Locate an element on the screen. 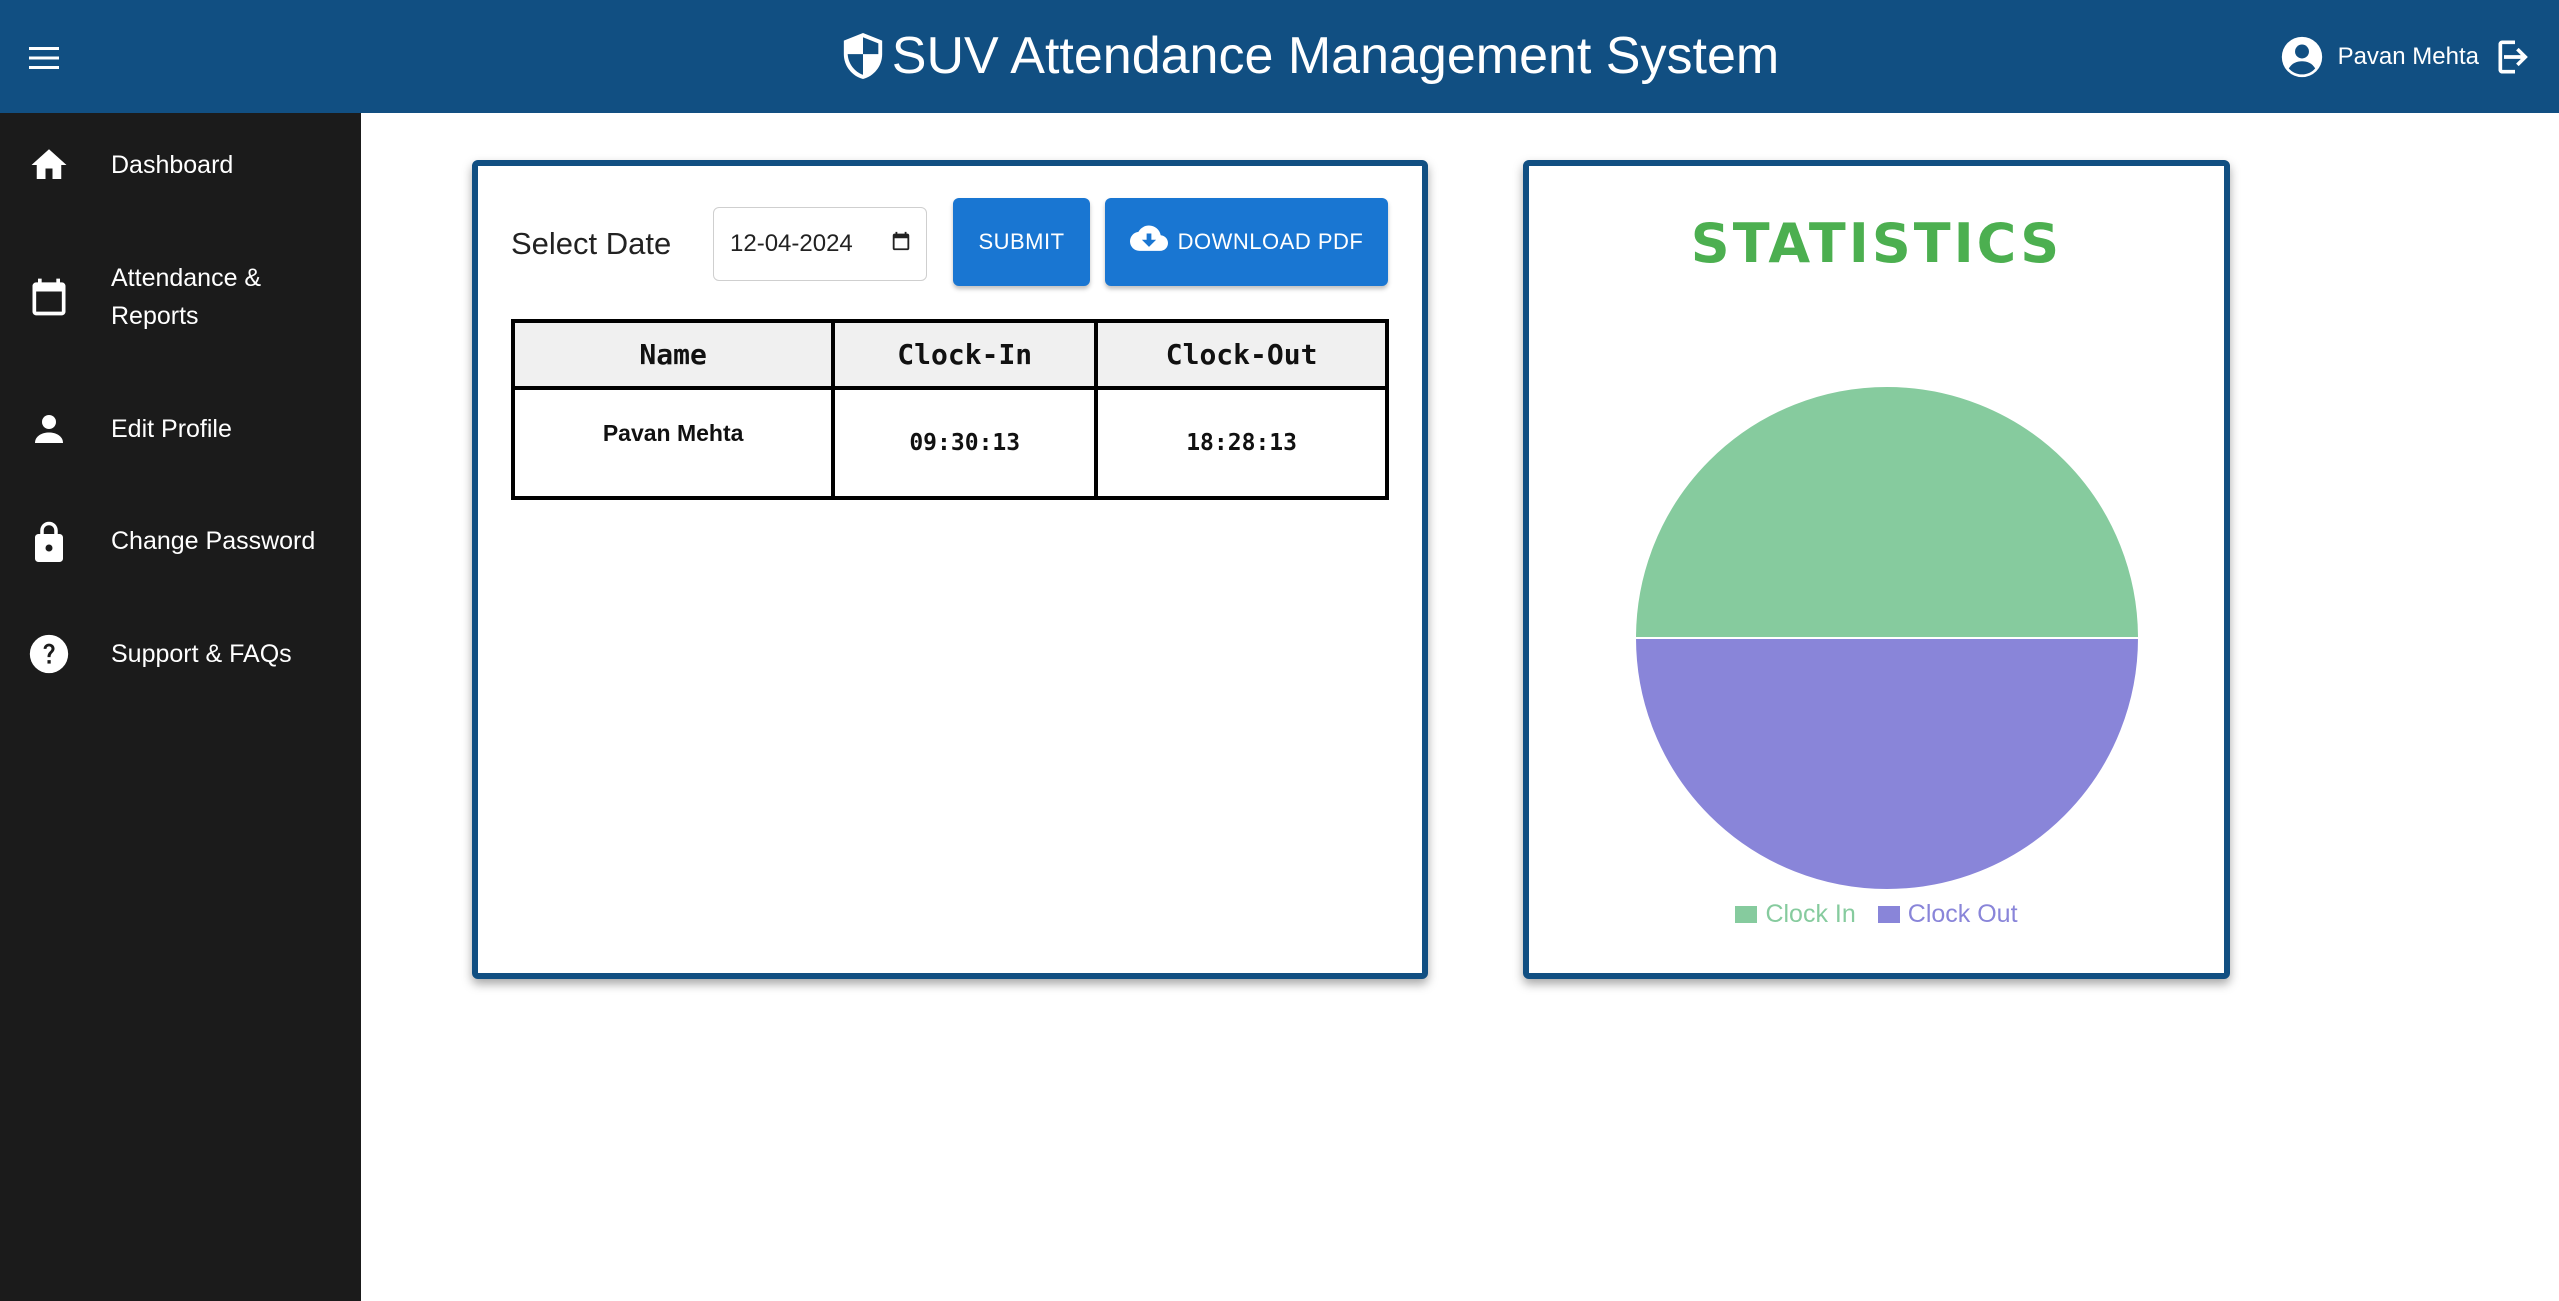 The image size is (2559, 1301). pie-slice-clock-out is located at coordinates (1887, 764).